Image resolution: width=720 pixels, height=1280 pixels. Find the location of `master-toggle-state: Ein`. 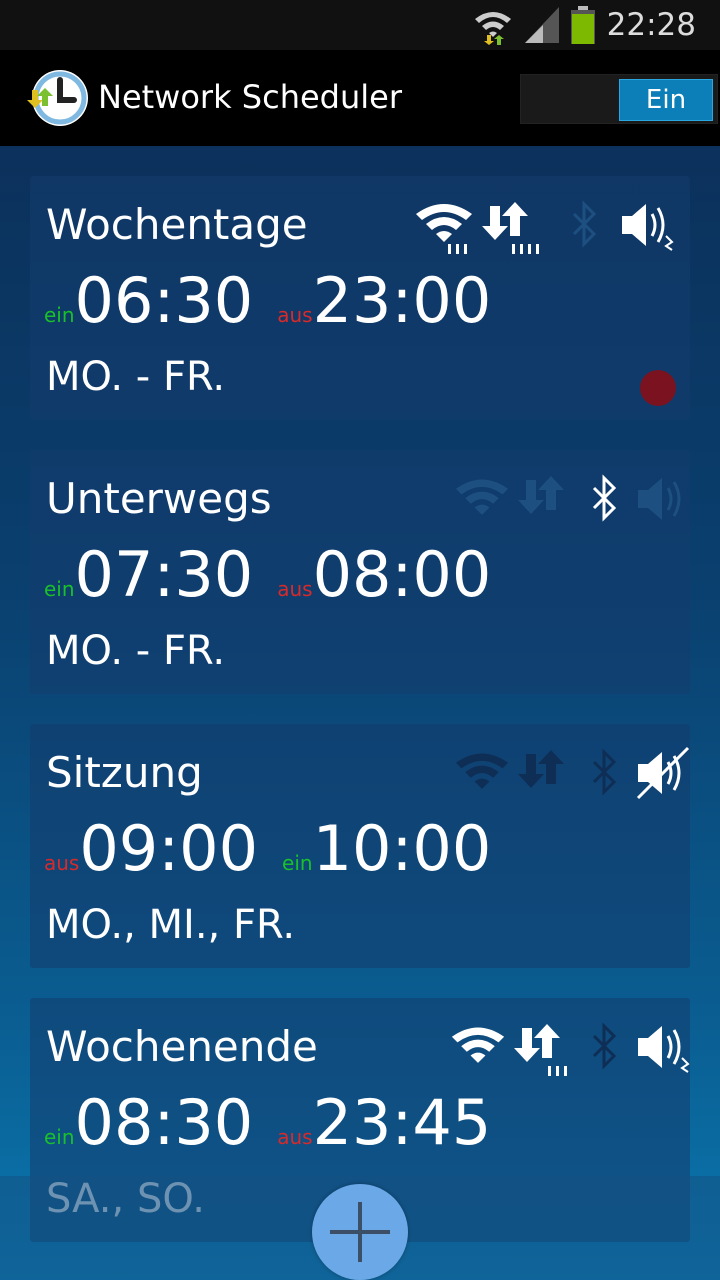

master-toggle-state: Ein is located at coordinates (666, 100).